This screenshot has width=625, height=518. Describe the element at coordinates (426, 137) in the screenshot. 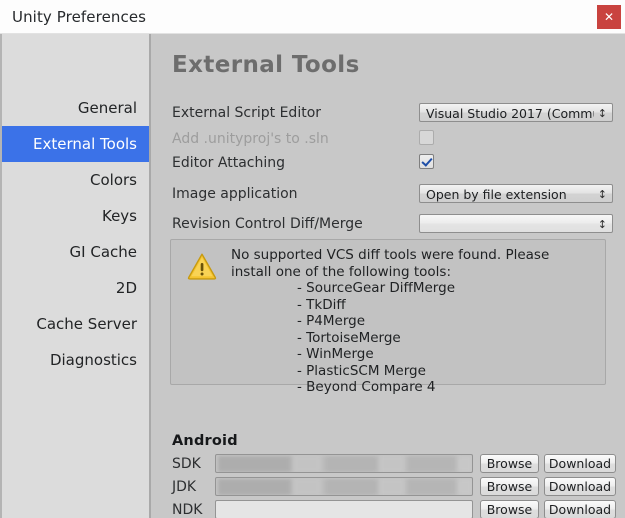

I see `checkbox-add-unityproj-to-sln` at that location.